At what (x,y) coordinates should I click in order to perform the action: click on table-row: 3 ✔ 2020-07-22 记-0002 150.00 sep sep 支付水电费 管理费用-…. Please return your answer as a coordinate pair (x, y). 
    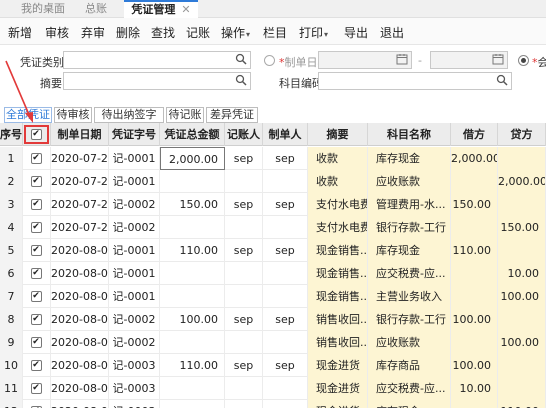
    Looking at the image, I should click on (273, 204).